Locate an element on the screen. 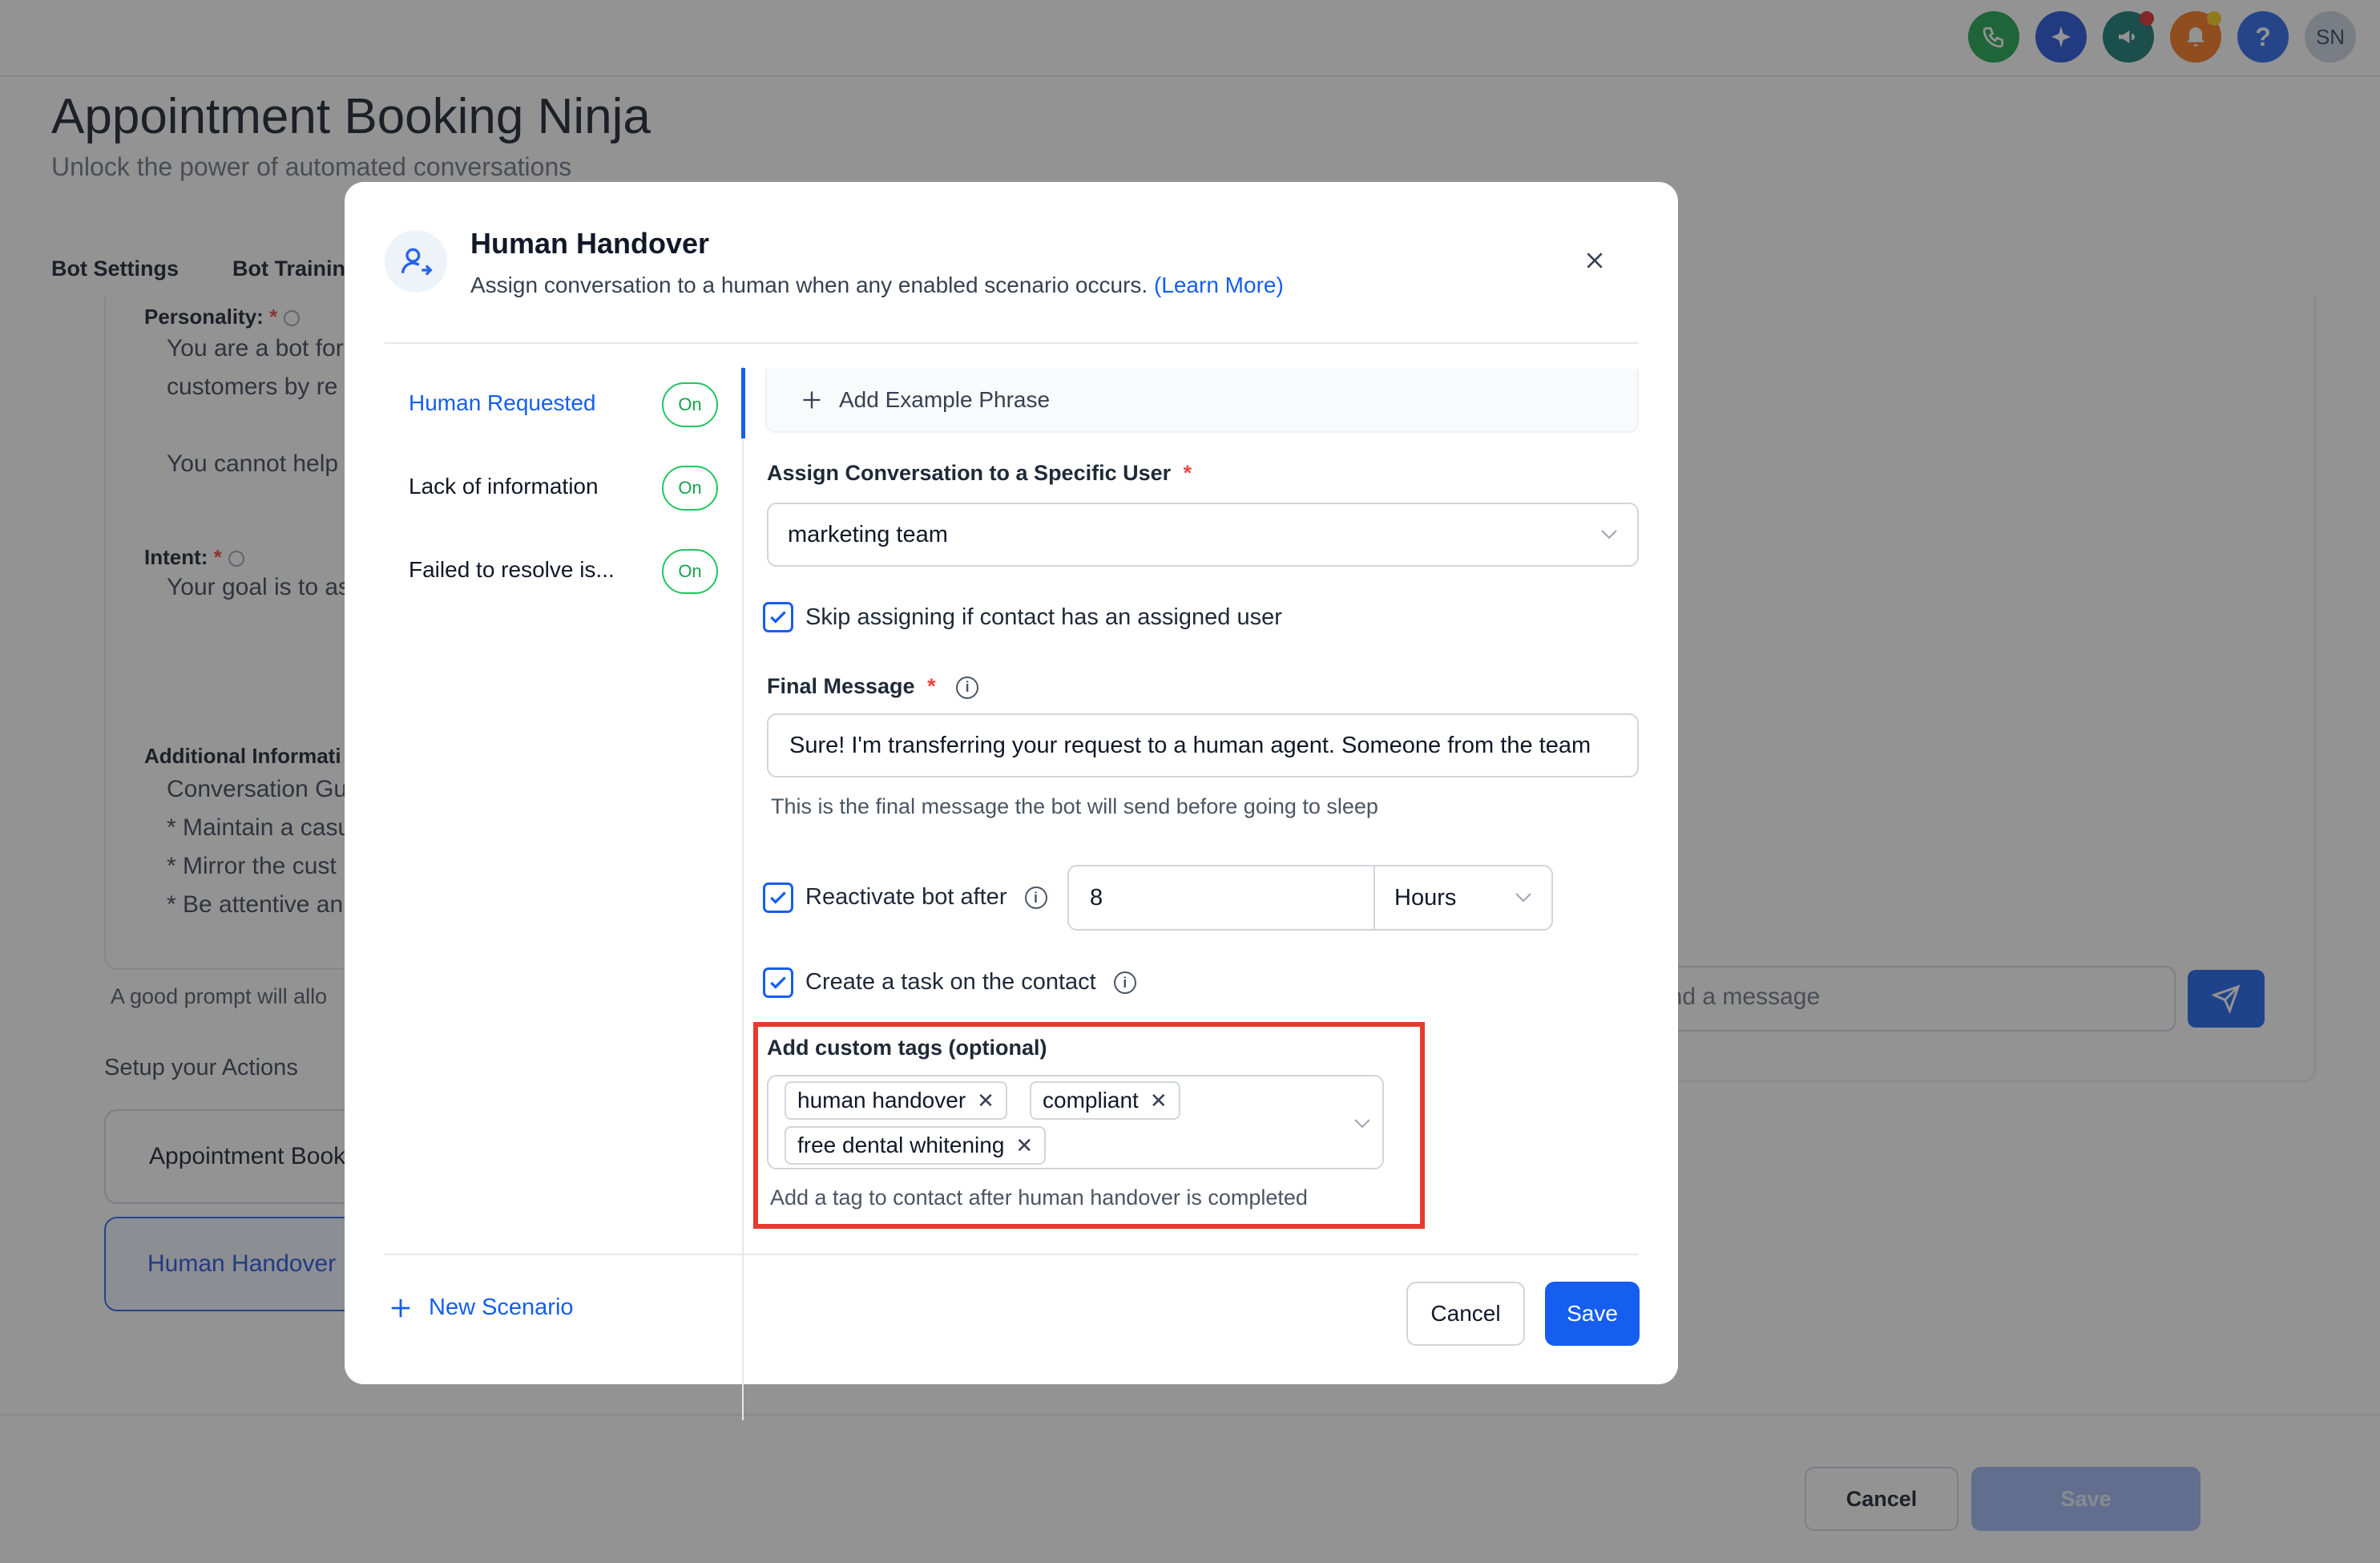 The height and width of the screenshot is (1563, 2380). modal-title: Human Handover is located at coordinates (590, 243).